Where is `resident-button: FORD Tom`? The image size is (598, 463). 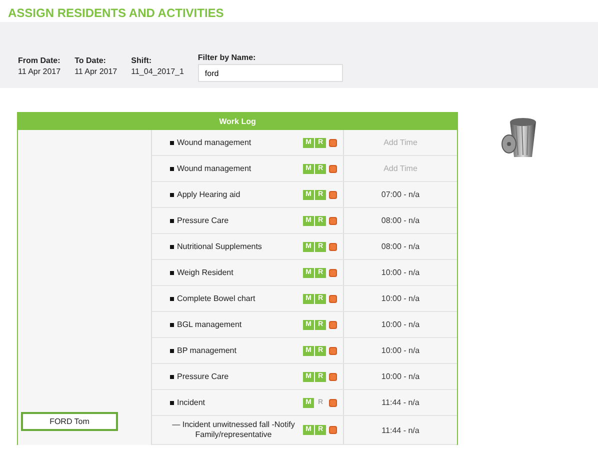
resident-button: FORD Tom is located at coordinates (69, 421).